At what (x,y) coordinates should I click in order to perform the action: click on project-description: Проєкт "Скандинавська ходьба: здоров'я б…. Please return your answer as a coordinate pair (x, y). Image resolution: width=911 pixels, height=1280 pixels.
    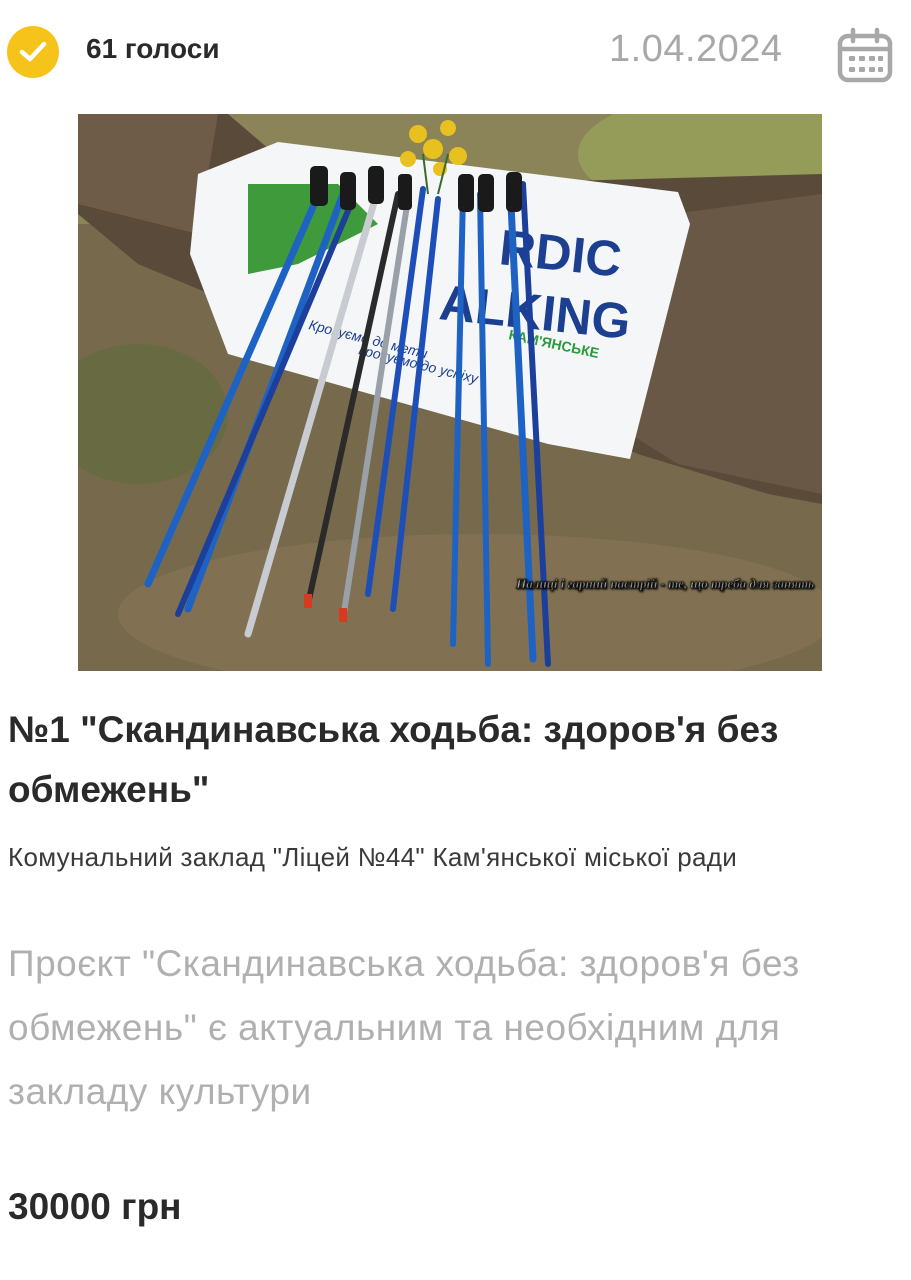
    Looking at the image, I should click on (404, 1027).